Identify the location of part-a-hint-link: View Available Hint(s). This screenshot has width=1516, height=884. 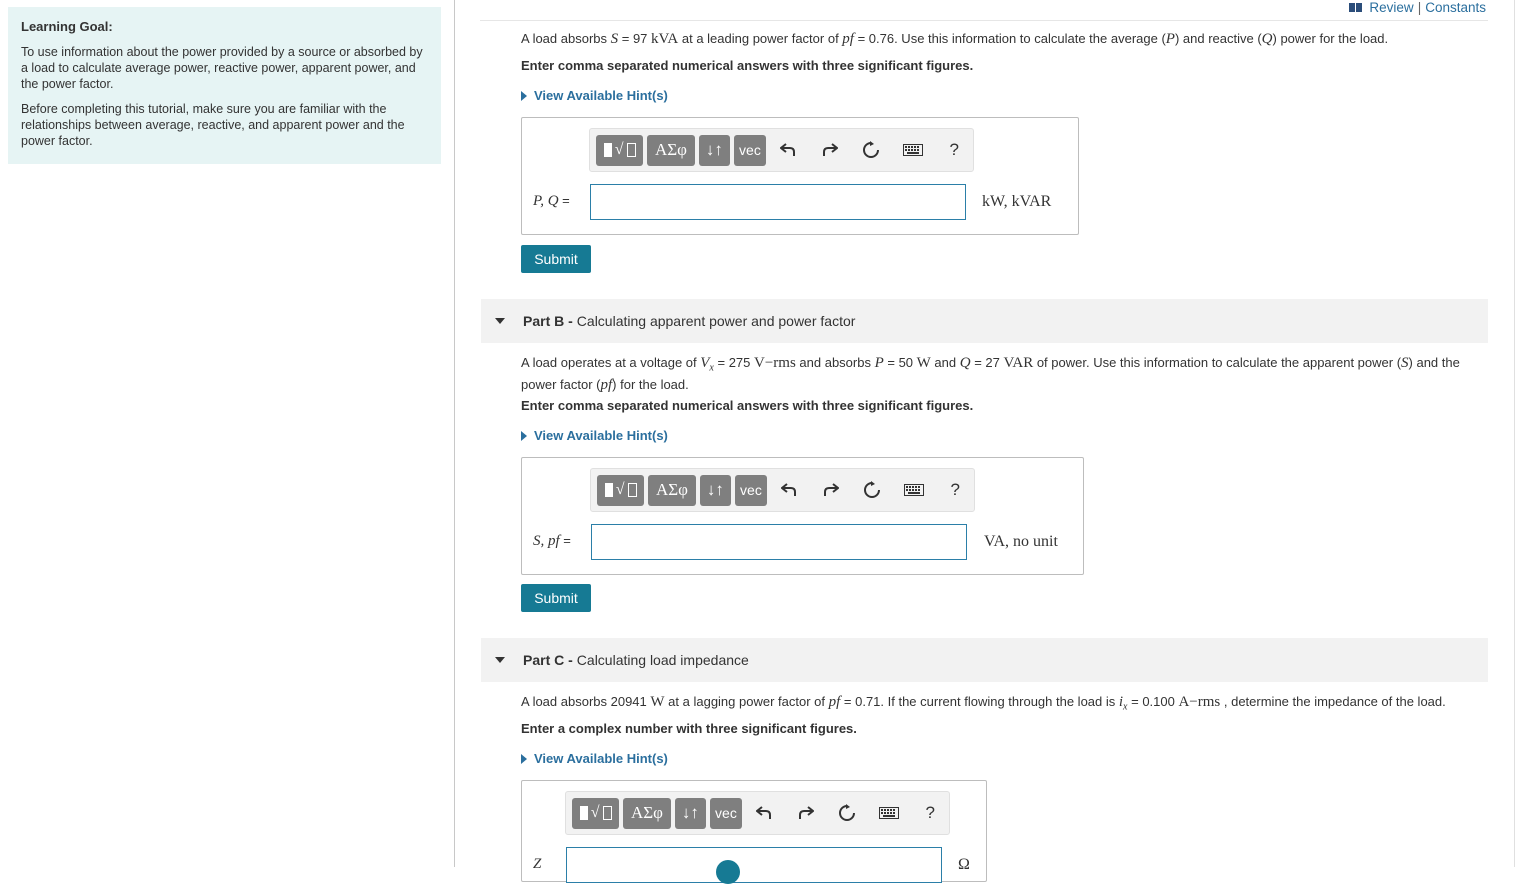
(594, 95).